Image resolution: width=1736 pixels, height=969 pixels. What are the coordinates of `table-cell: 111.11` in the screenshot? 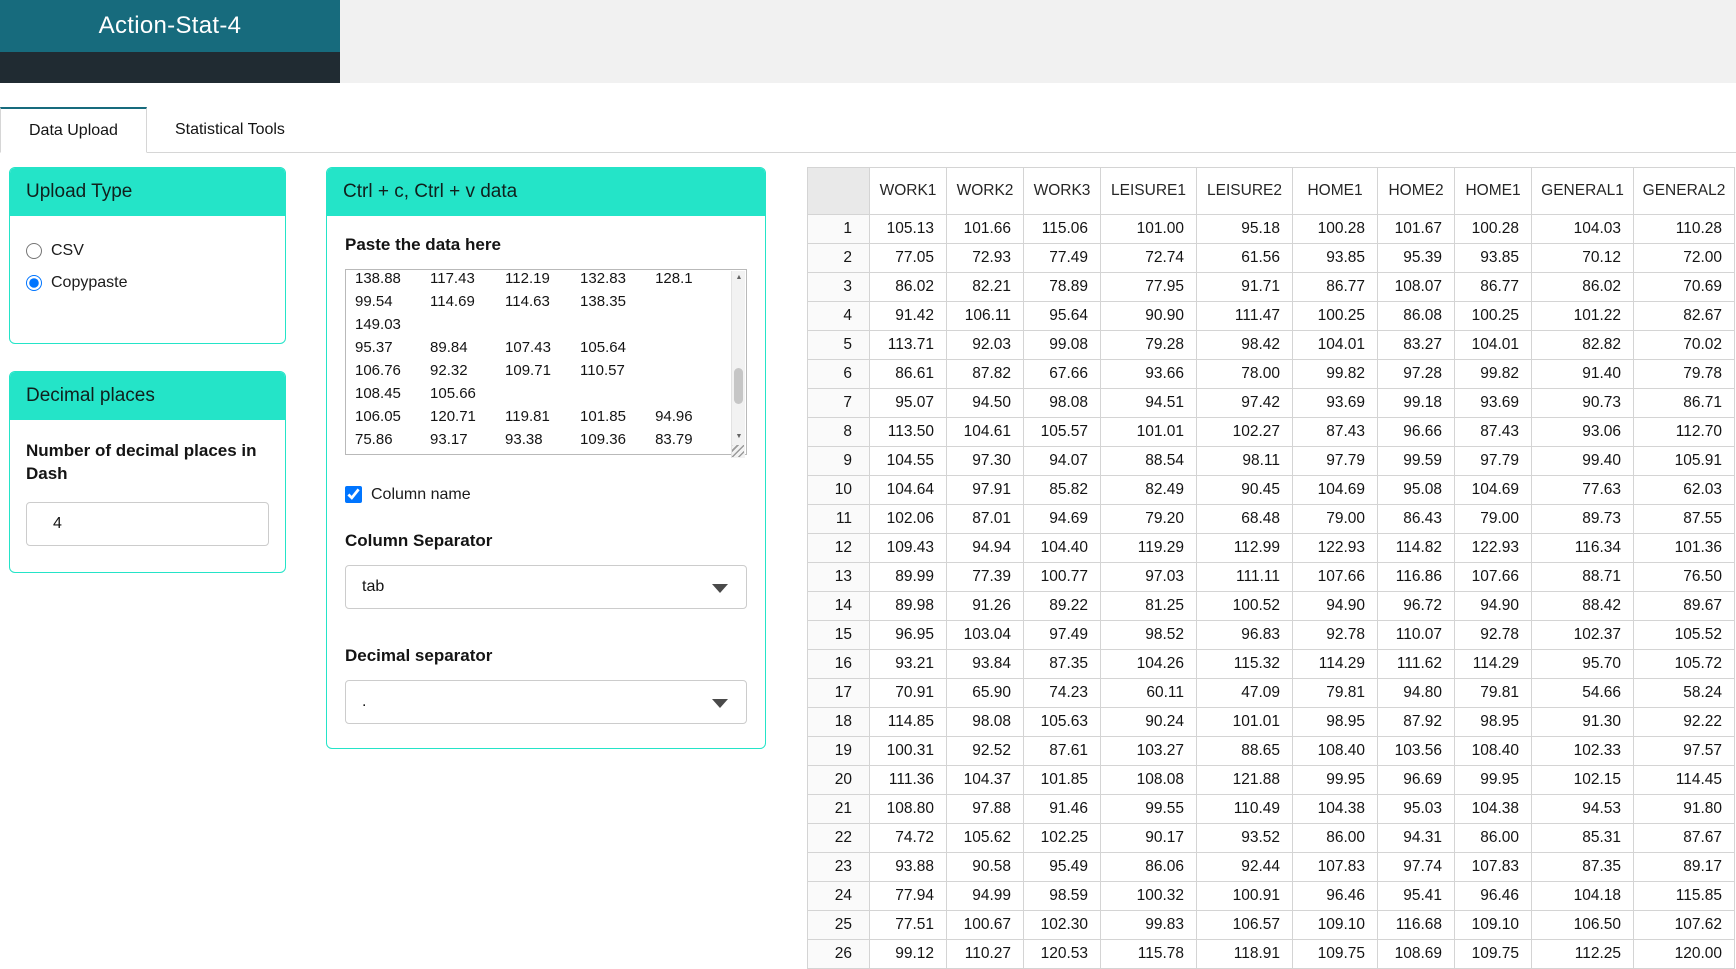 It's located at (1244, 577).